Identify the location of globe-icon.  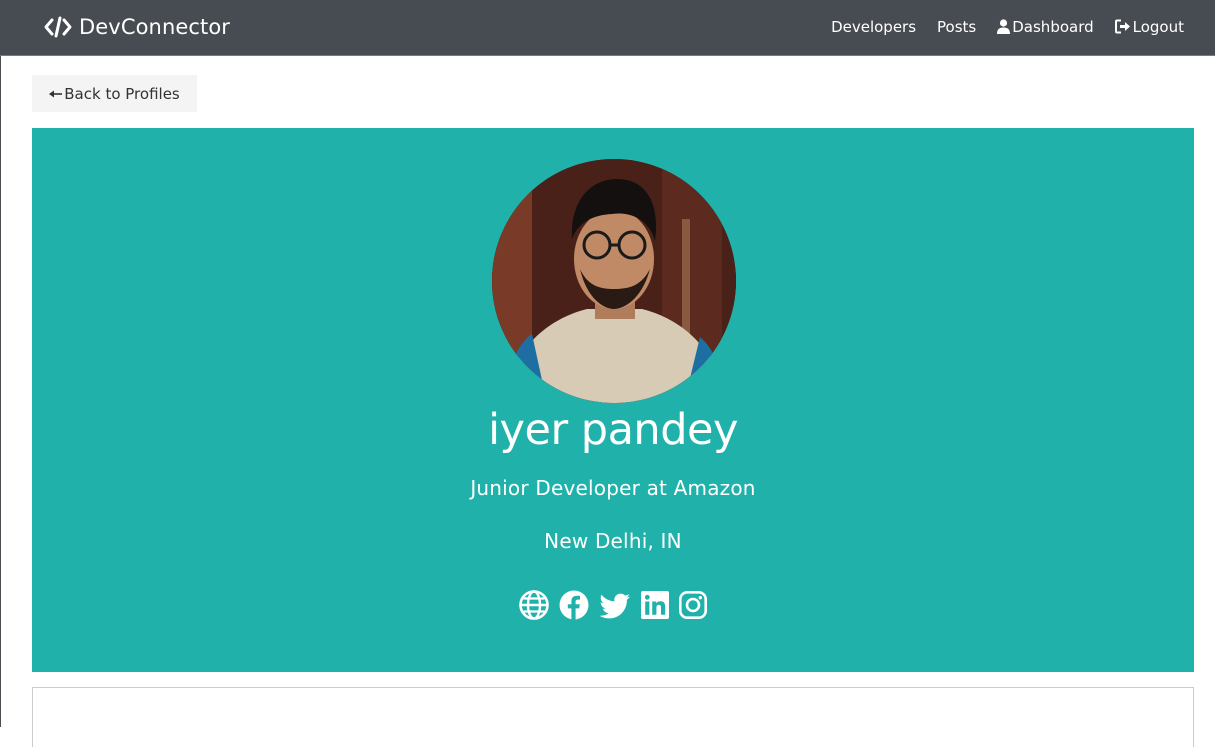
(534, 605).